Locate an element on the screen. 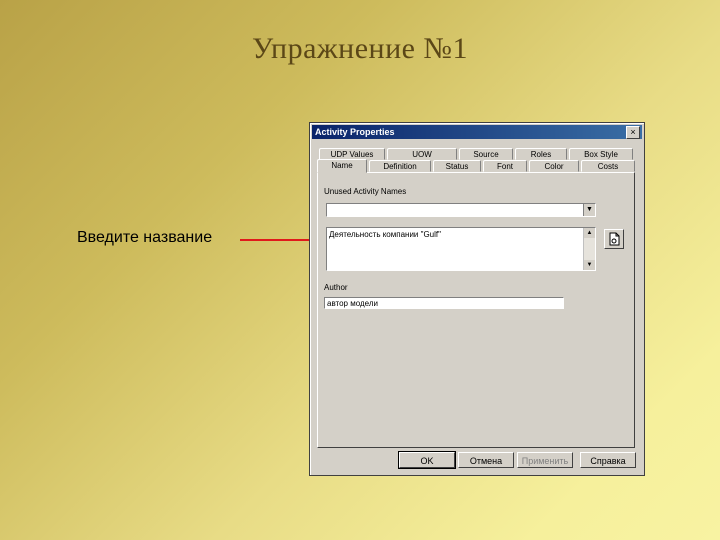  cancel-button: Отмена is located at coordinates (486, 460).